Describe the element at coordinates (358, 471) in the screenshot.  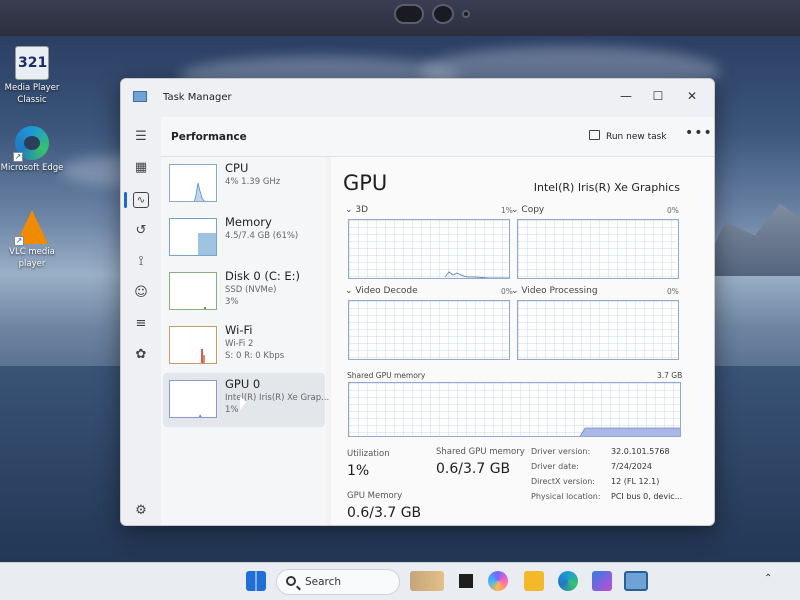
I see `utilization-value: 1%` at that location.